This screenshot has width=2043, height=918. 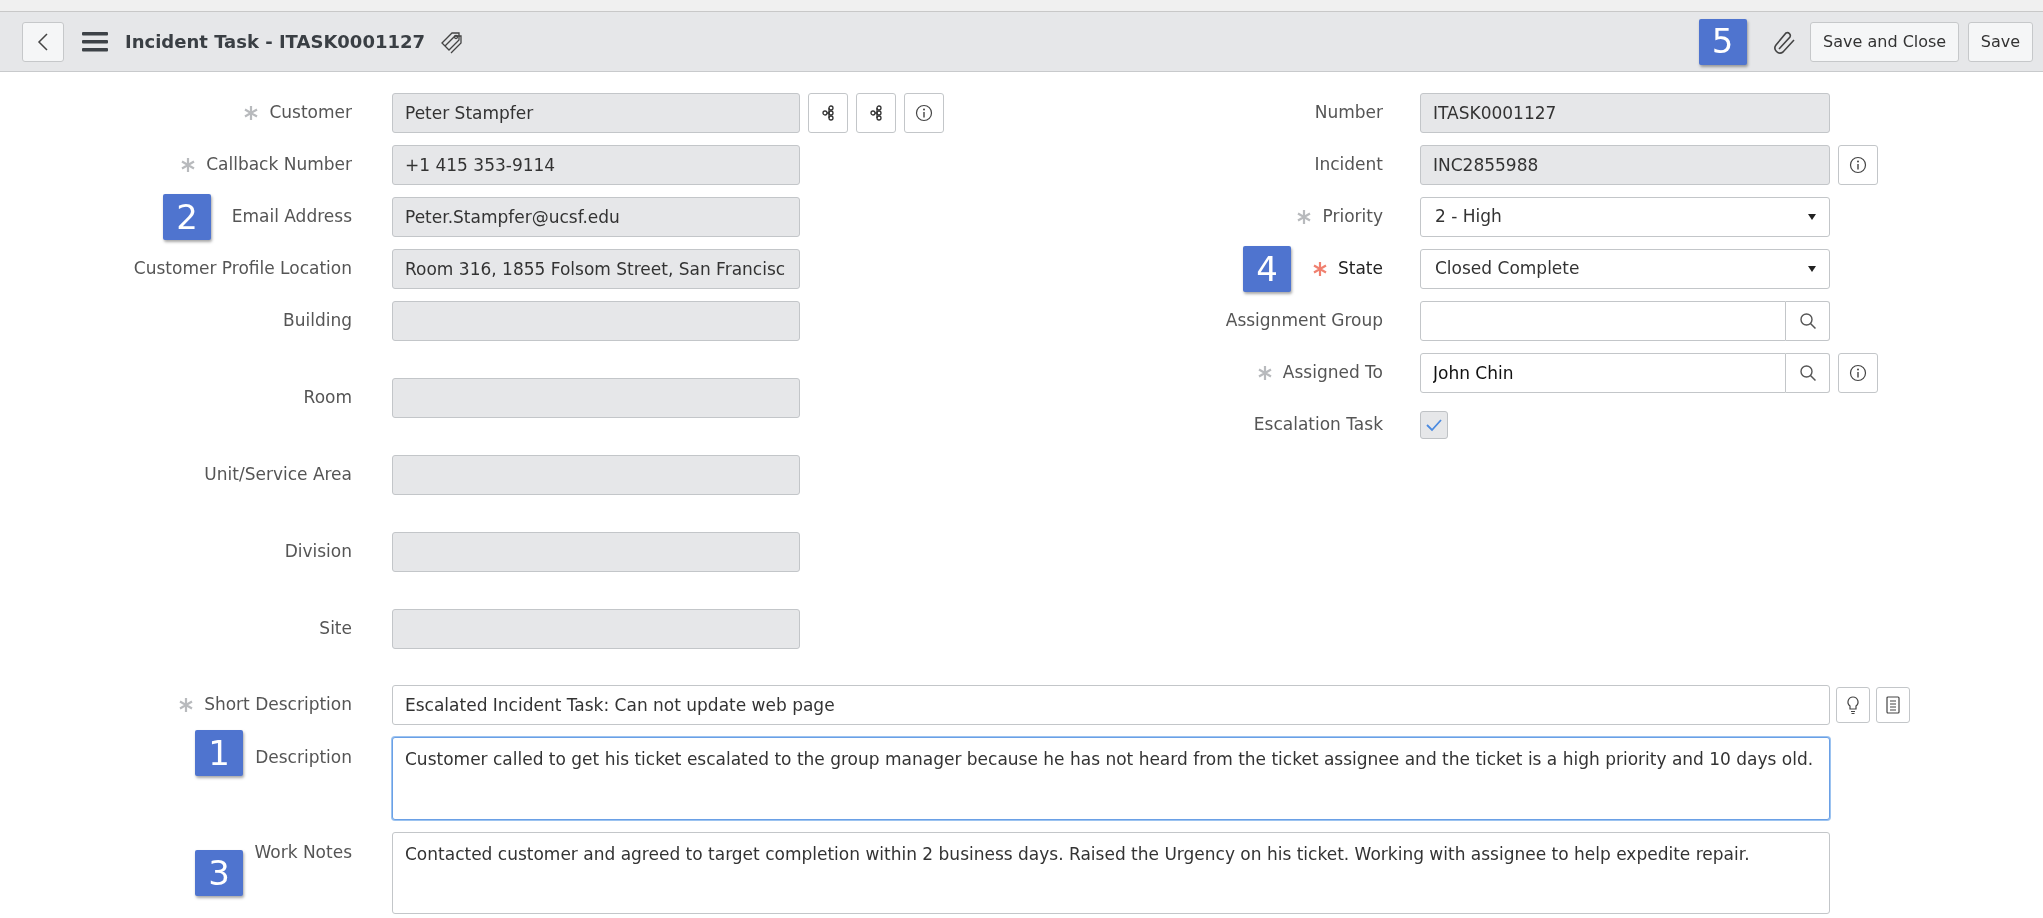 What do you see at coordinates (596, 165) in the screenshot?
I see `input-field: +1 415 353-9114` at bounding box center [596, 165].